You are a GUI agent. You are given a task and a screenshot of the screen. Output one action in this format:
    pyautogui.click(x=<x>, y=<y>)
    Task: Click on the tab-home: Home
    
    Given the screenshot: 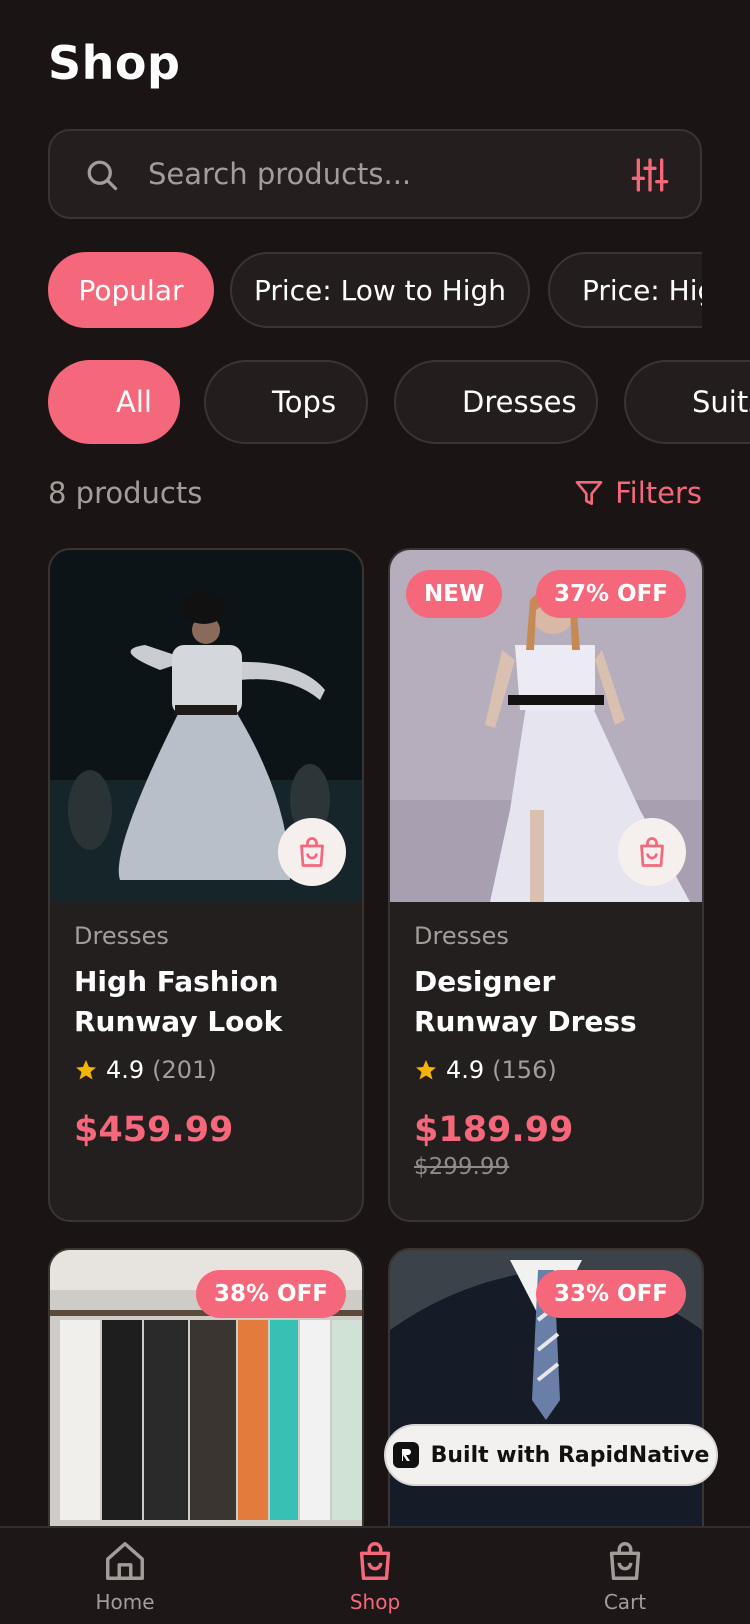 What is the action you would take?
    pyautogui.click(x=125, y=1576)
    